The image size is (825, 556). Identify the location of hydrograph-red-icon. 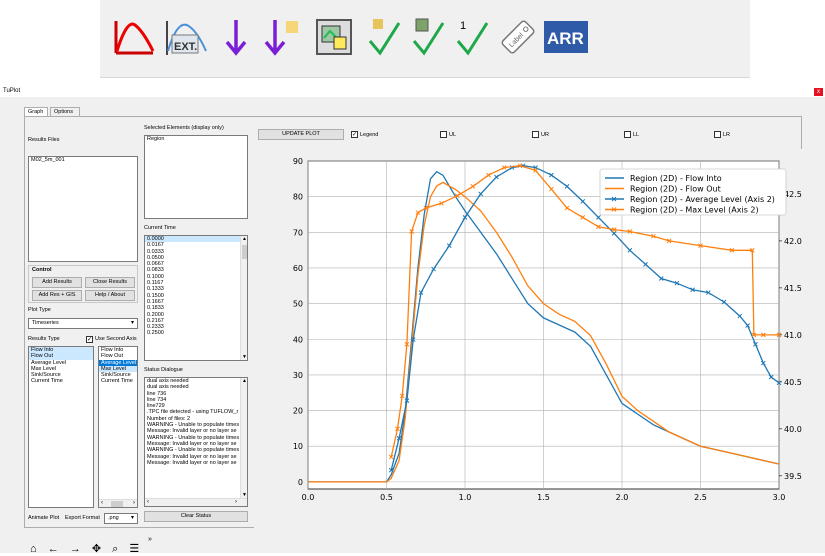
(134, 37).